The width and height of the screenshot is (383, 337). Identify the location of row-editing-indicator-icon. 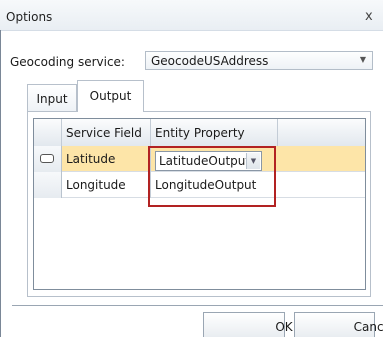
(47, 158).